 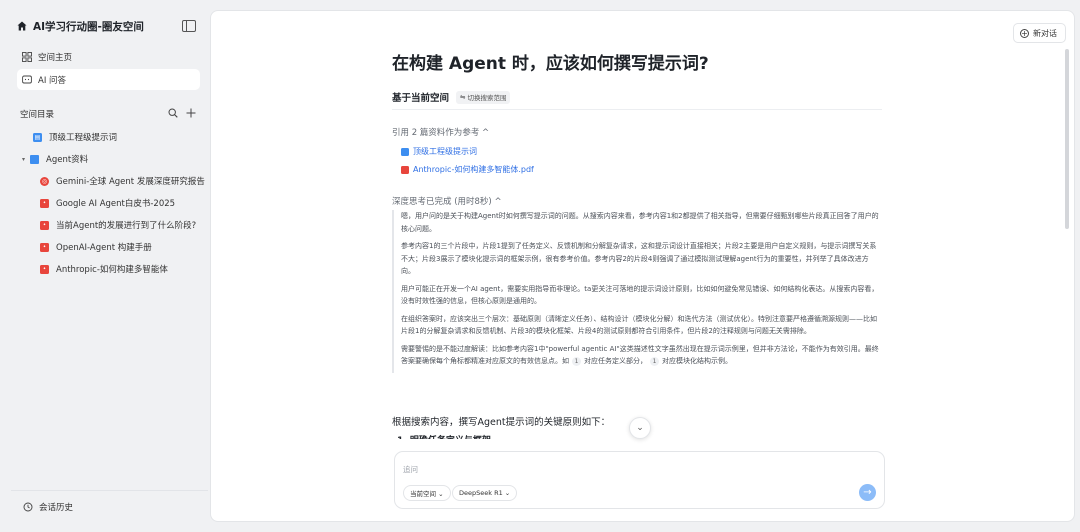 What do you see at coordinates (421, 98) in the screenshot?
I see `scope-label: 基于当前空间` at bounding box center [421, 98].